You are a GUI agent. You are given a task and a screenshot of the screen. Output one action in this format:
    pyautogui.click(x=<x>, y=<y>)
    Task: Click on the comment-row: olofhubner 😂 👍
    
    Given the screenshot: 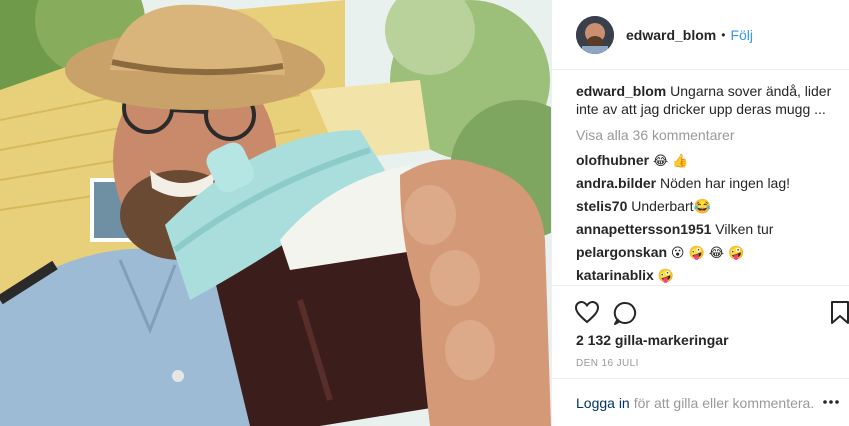 What is the action you would take?
    pyautogui.click(x=707, y=162)
    